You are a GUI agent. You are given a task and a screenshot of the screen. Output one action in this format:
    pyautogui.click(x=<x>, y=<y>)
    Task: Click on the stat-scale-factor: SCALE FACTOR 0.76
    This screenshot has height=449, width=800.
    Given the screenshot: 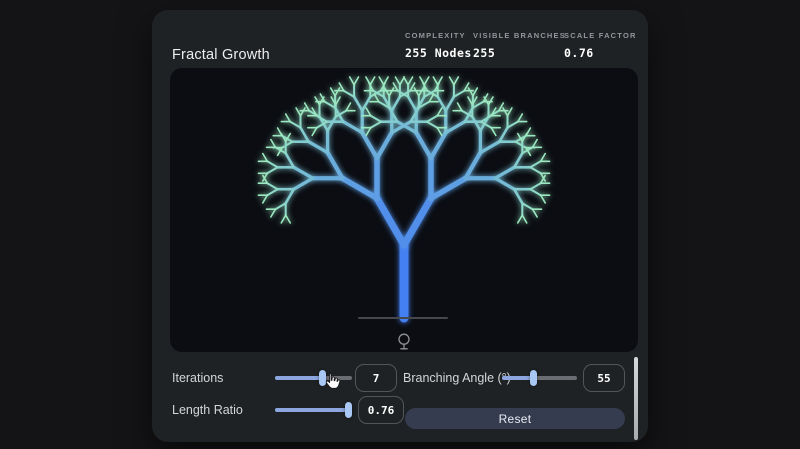 What is the action you would take?
    pyautogui.click(x=600, y=45)
    